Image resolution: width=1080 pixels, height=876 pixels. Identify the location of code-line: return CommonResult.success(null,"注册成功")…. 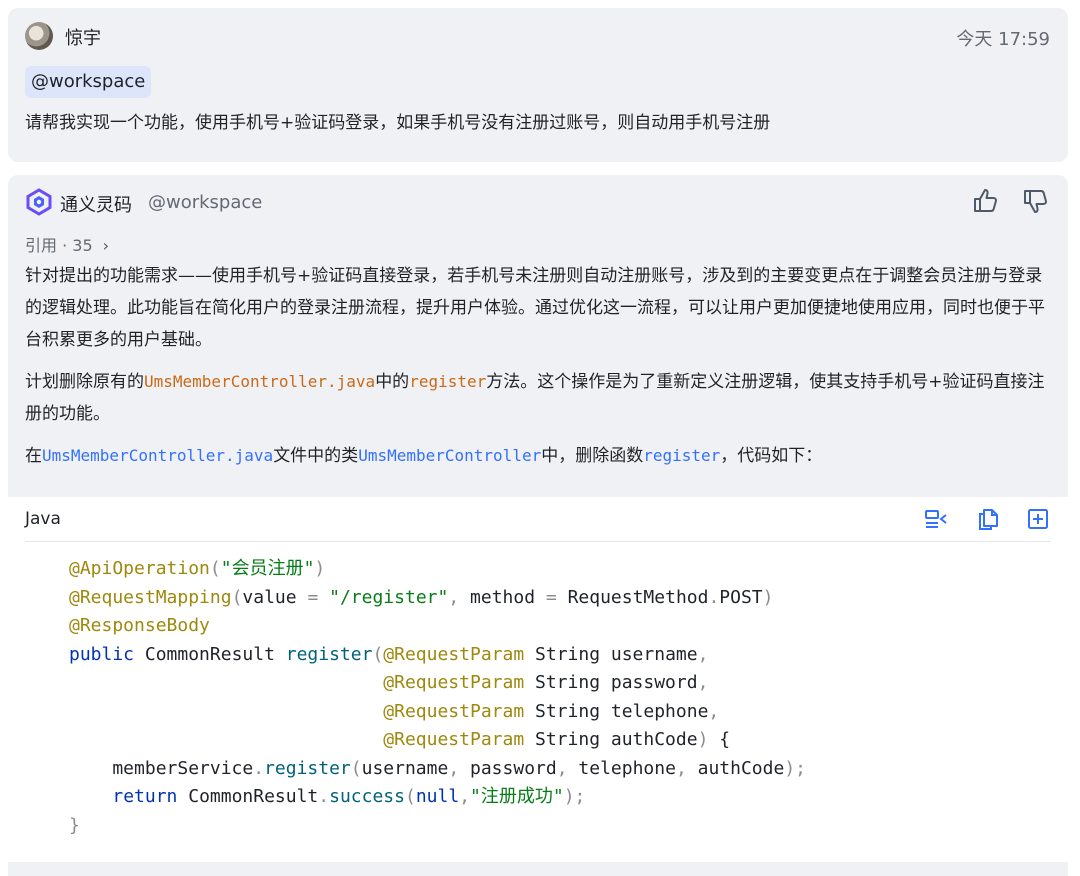
(349, 796).